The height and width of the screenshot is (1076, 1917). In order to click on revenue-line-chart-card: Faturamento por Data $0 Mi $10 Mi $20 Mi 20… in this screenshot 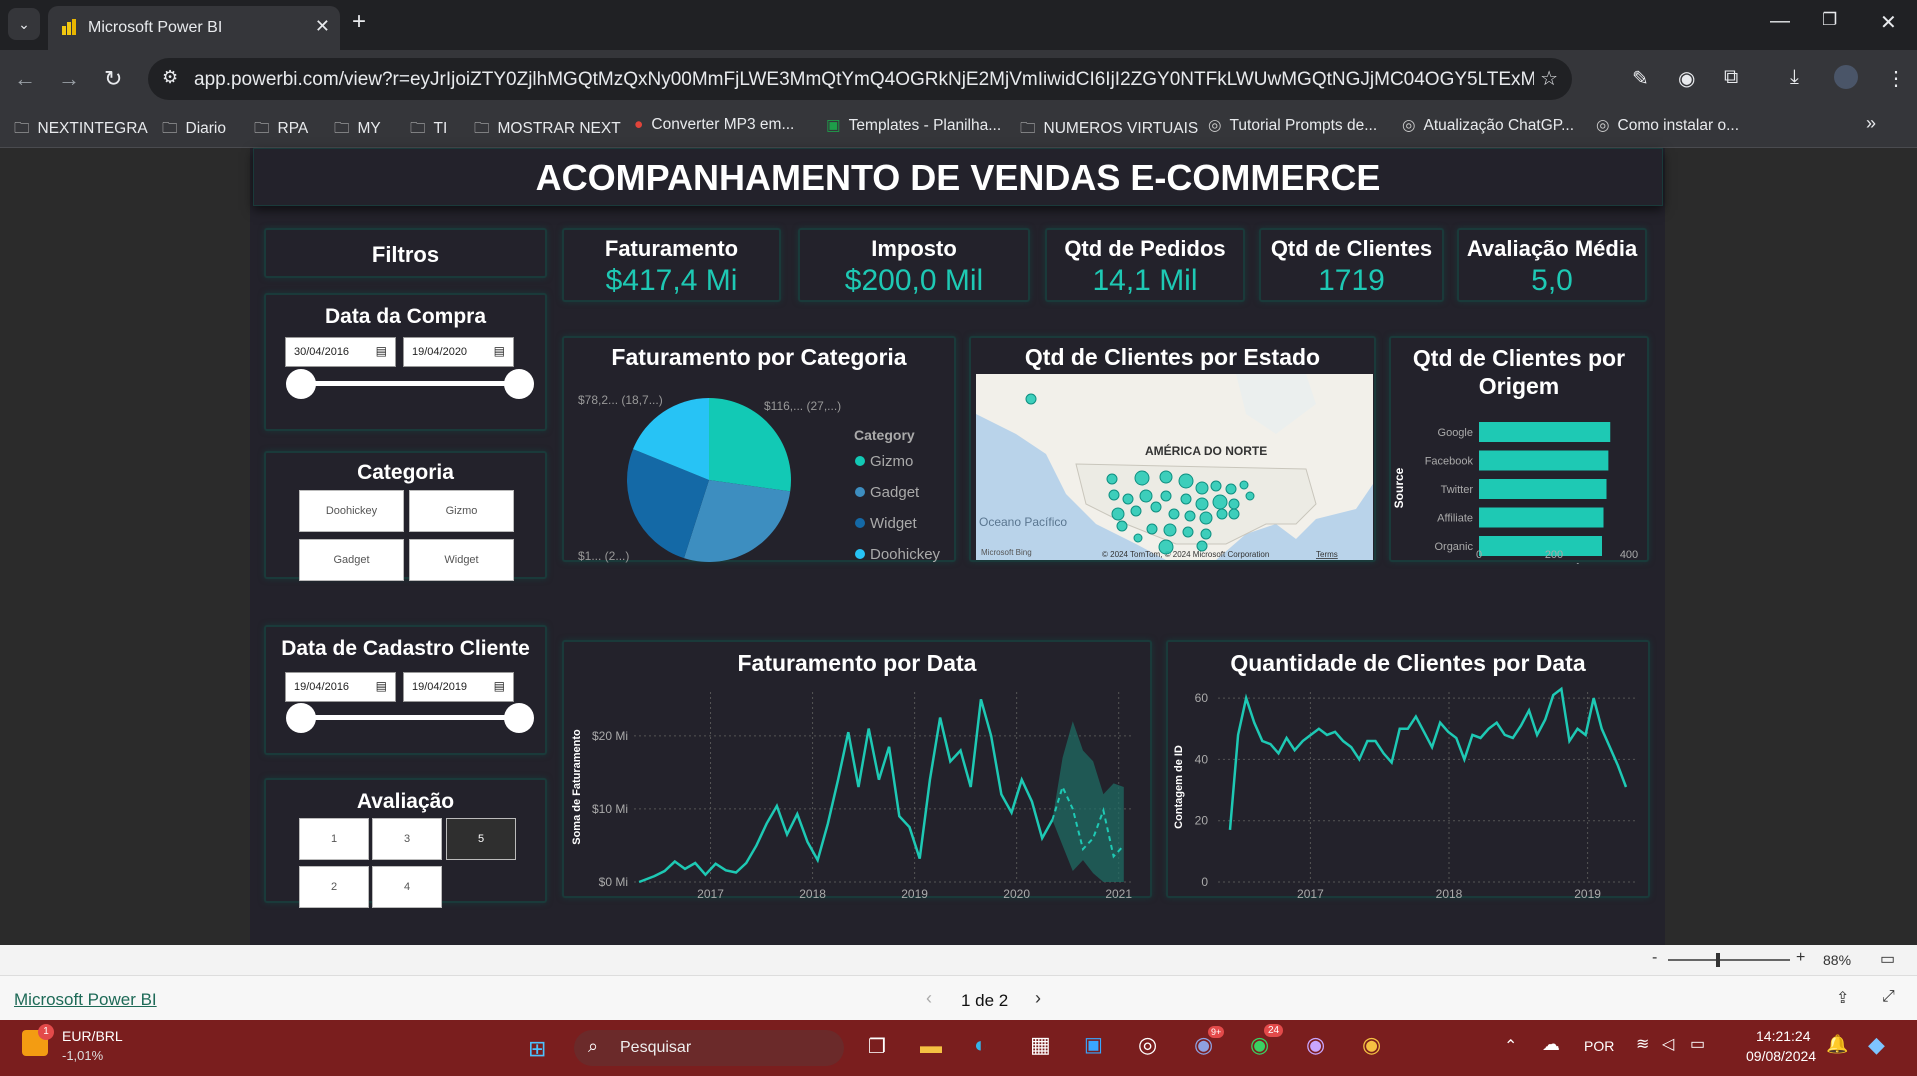, I will do `click(858, 770)`.